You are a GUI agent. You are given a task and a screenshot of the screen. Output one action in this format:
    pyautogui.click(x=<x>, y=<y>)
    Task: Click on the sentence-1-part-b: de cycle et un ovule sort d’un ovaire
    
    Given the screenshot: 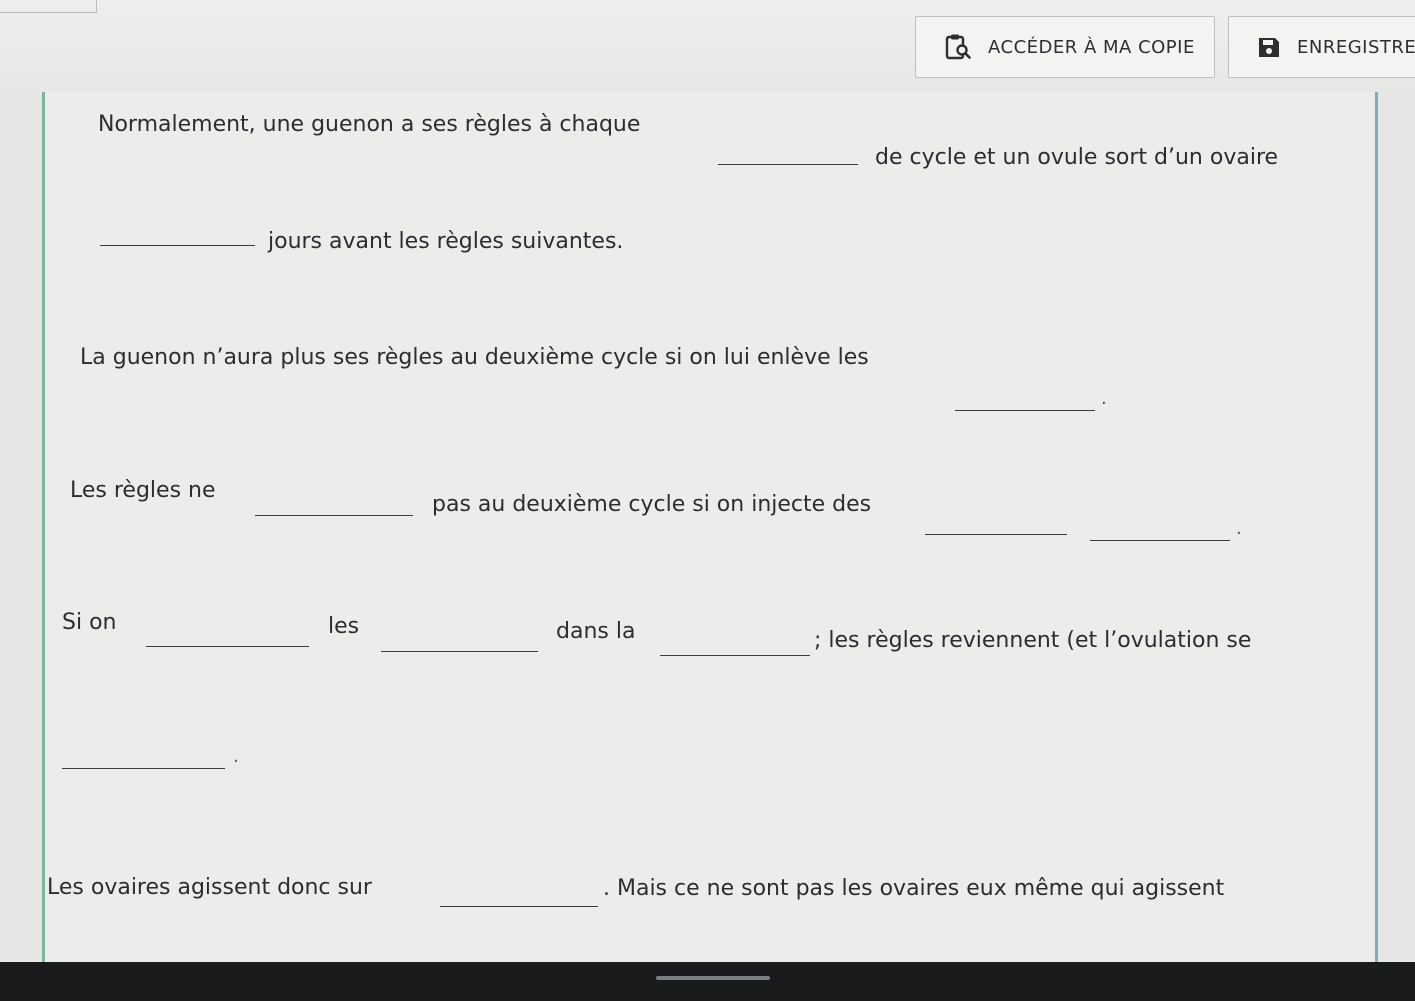 What is the action you would take?
    pyautogui.click(x=1077, y=157)
    